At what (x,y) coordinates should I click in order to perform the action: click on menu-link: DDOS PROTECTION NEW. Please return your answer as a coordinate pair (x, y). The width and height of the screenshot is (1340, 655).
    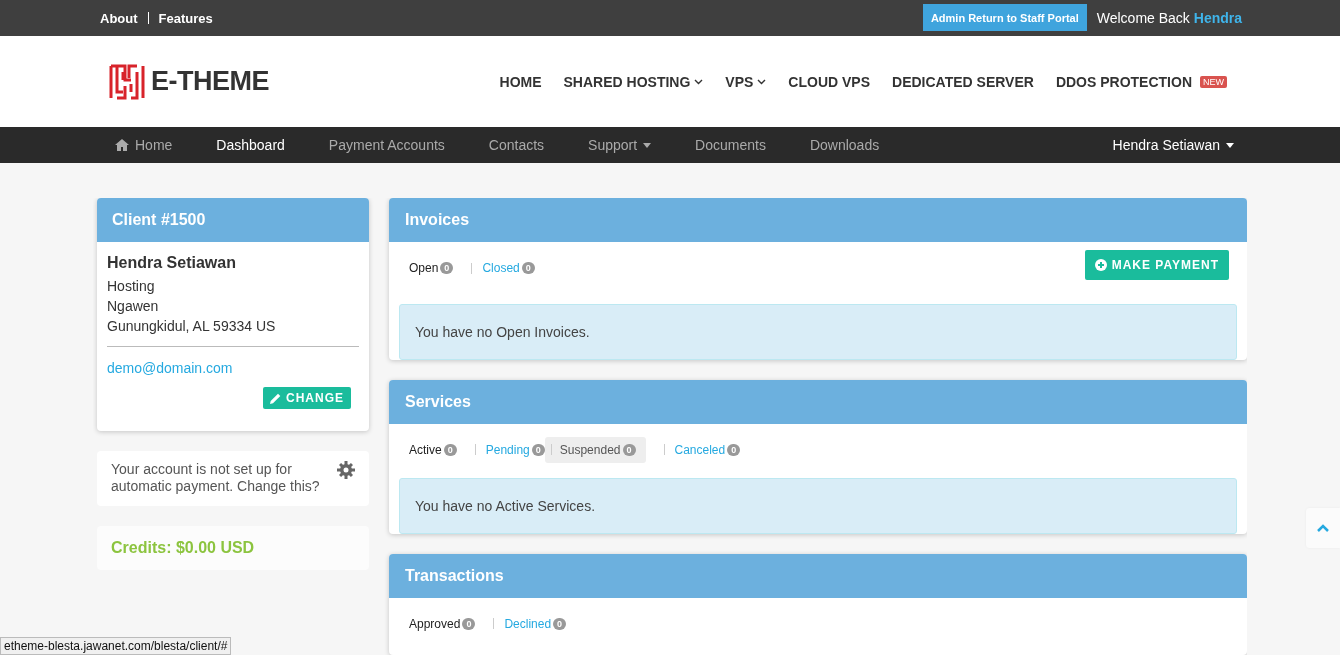
    Looking at the image, I should click on (1141, 81).